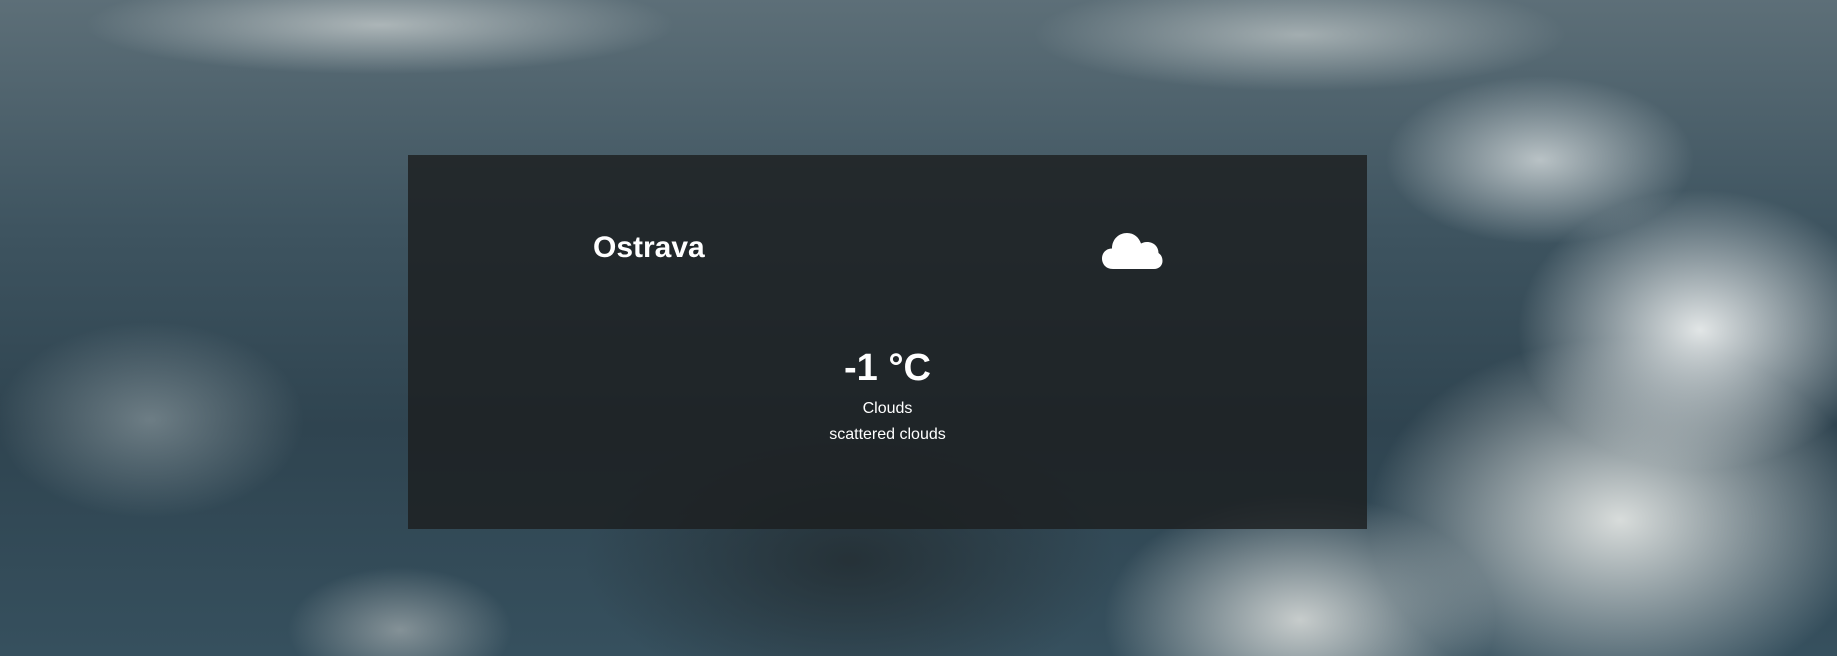  Describe the element at coordinates (1132, 249) in the screenshot. I see `cloud-icon` at that location.